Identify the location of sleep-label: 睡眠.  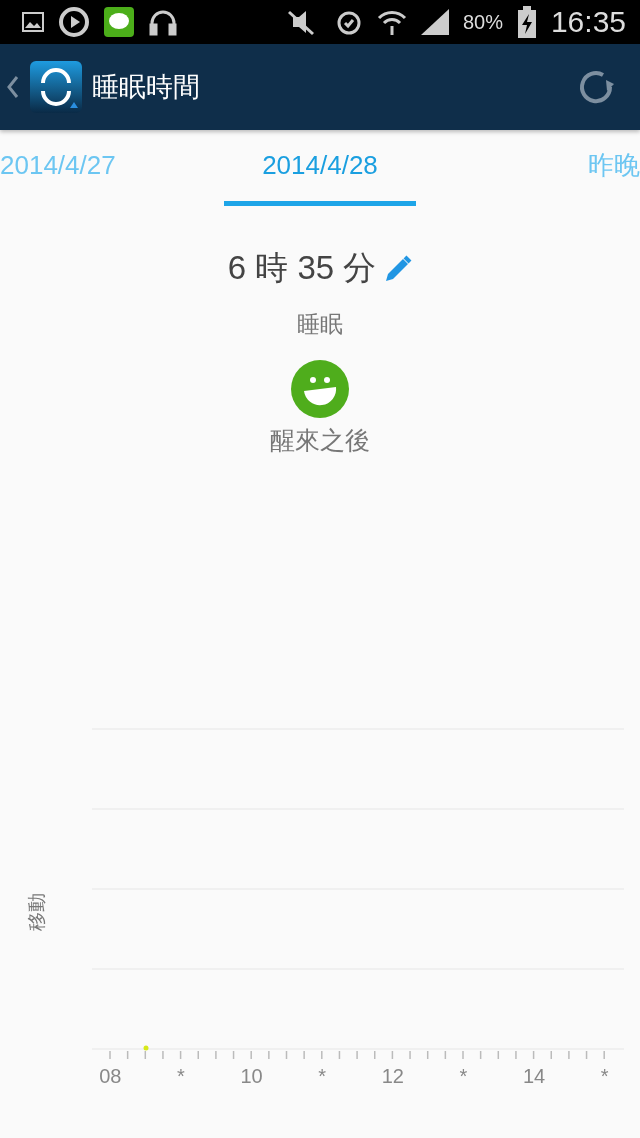
(320, 324).